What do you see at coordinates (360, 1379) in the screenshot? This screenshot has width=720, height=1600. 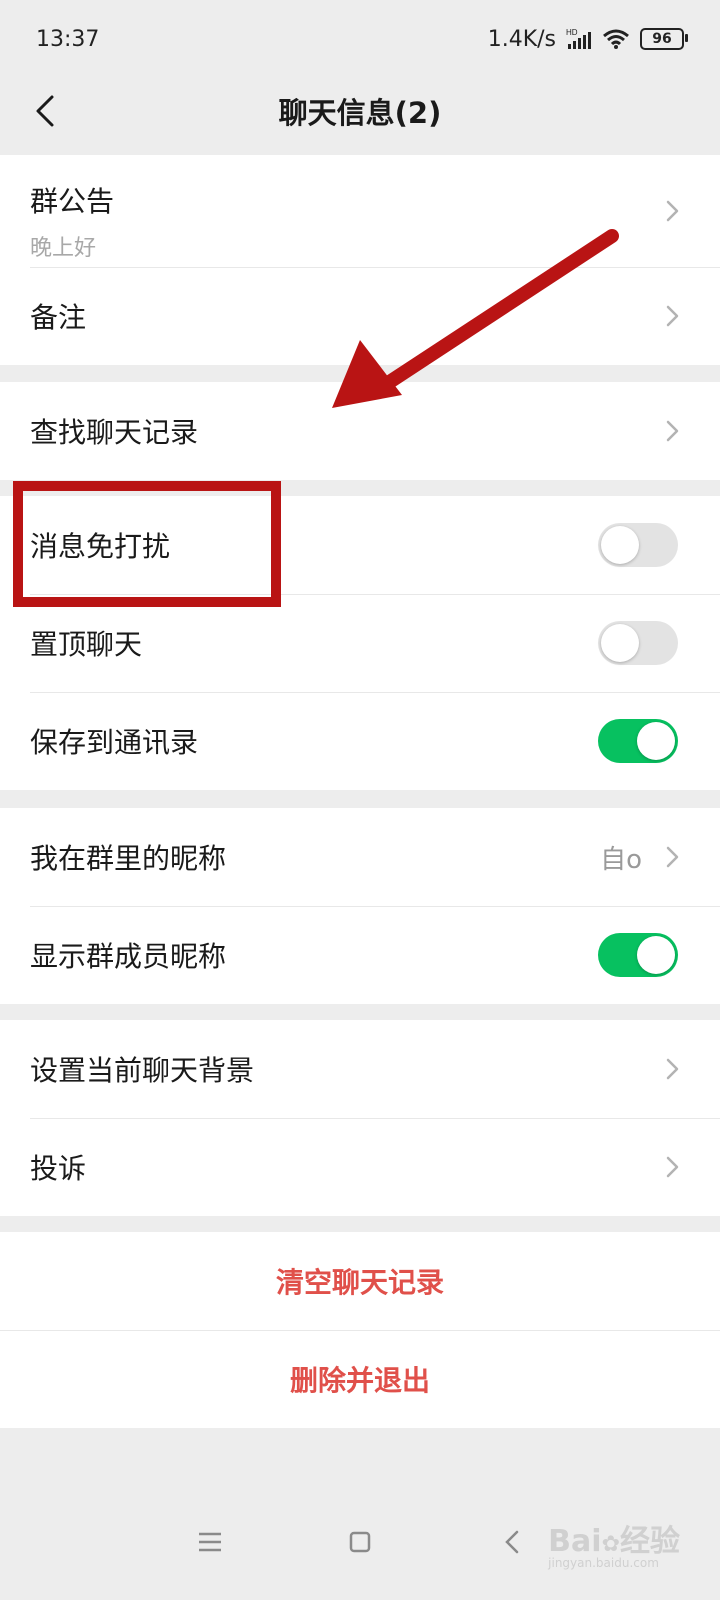 I see `delete-exit-button: 删除并退出` at bounding box center [360, 1379].